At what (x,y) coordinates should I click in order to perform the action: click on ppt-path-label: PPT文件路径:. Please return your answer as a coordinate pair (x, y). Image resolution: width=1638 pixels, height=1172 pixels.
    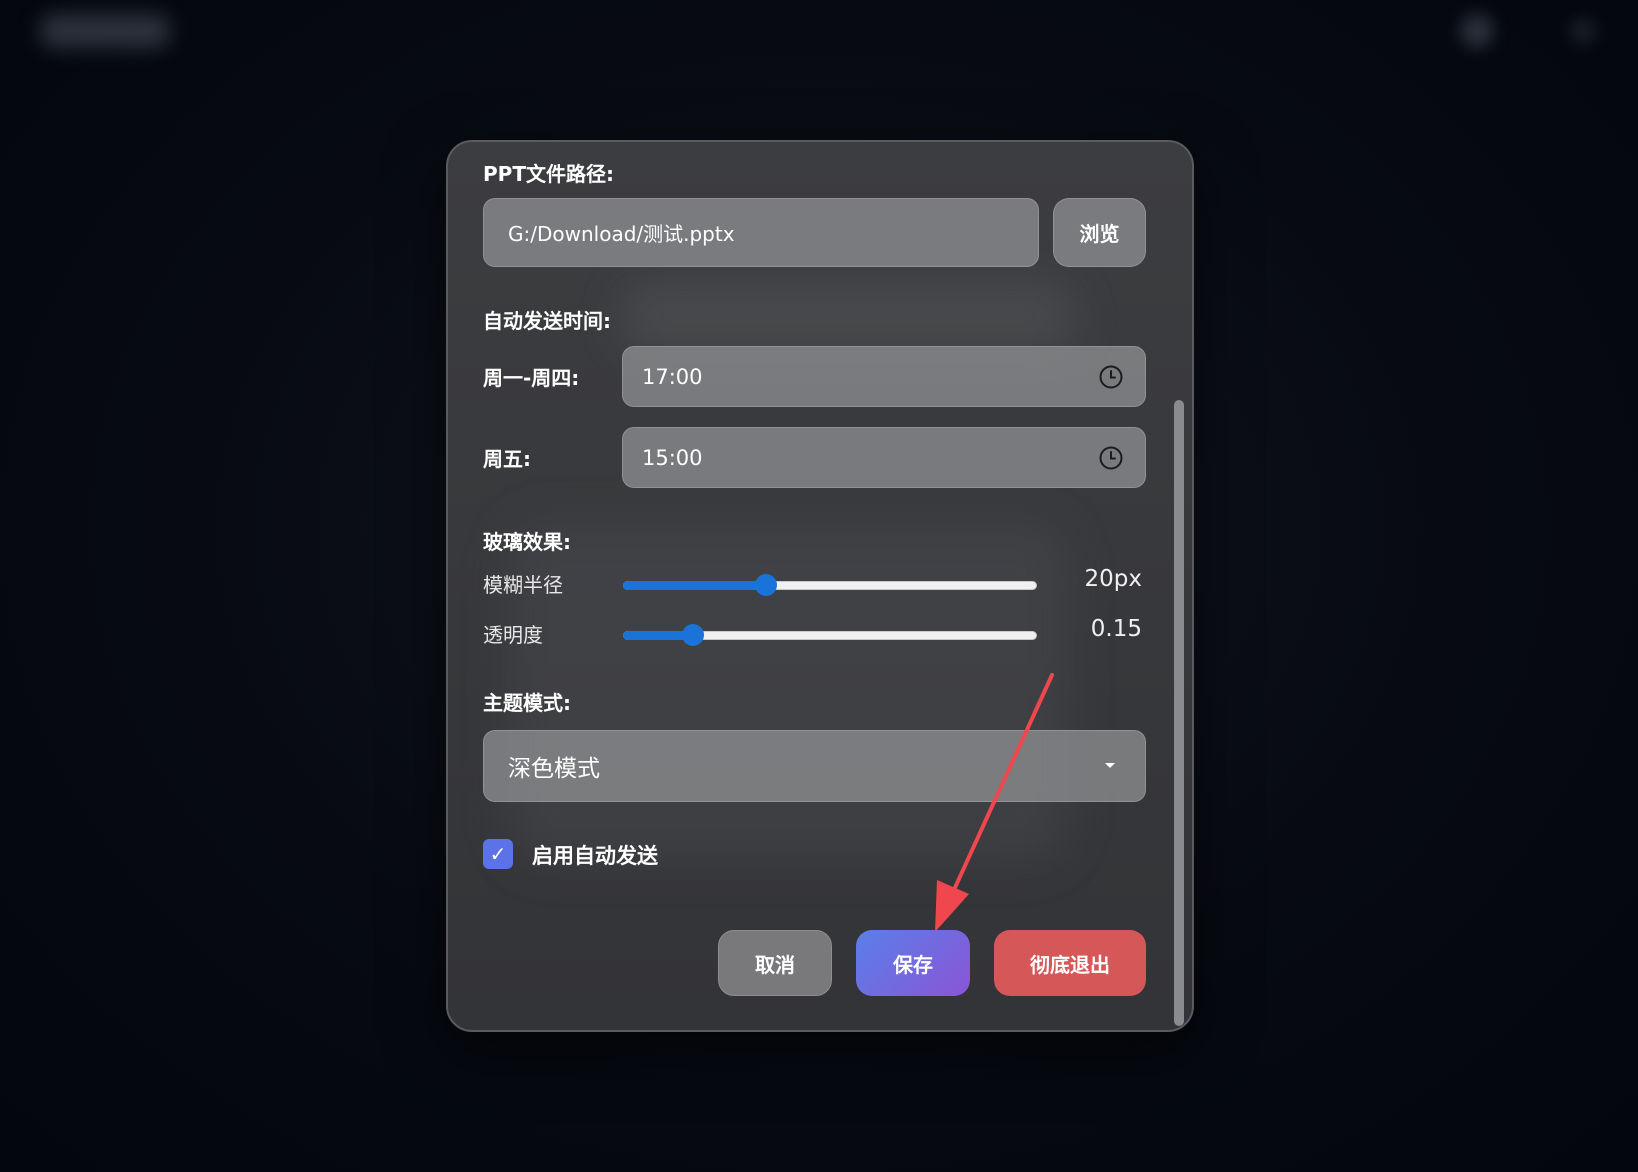
    Looking at the image, I should click on (548, 174).